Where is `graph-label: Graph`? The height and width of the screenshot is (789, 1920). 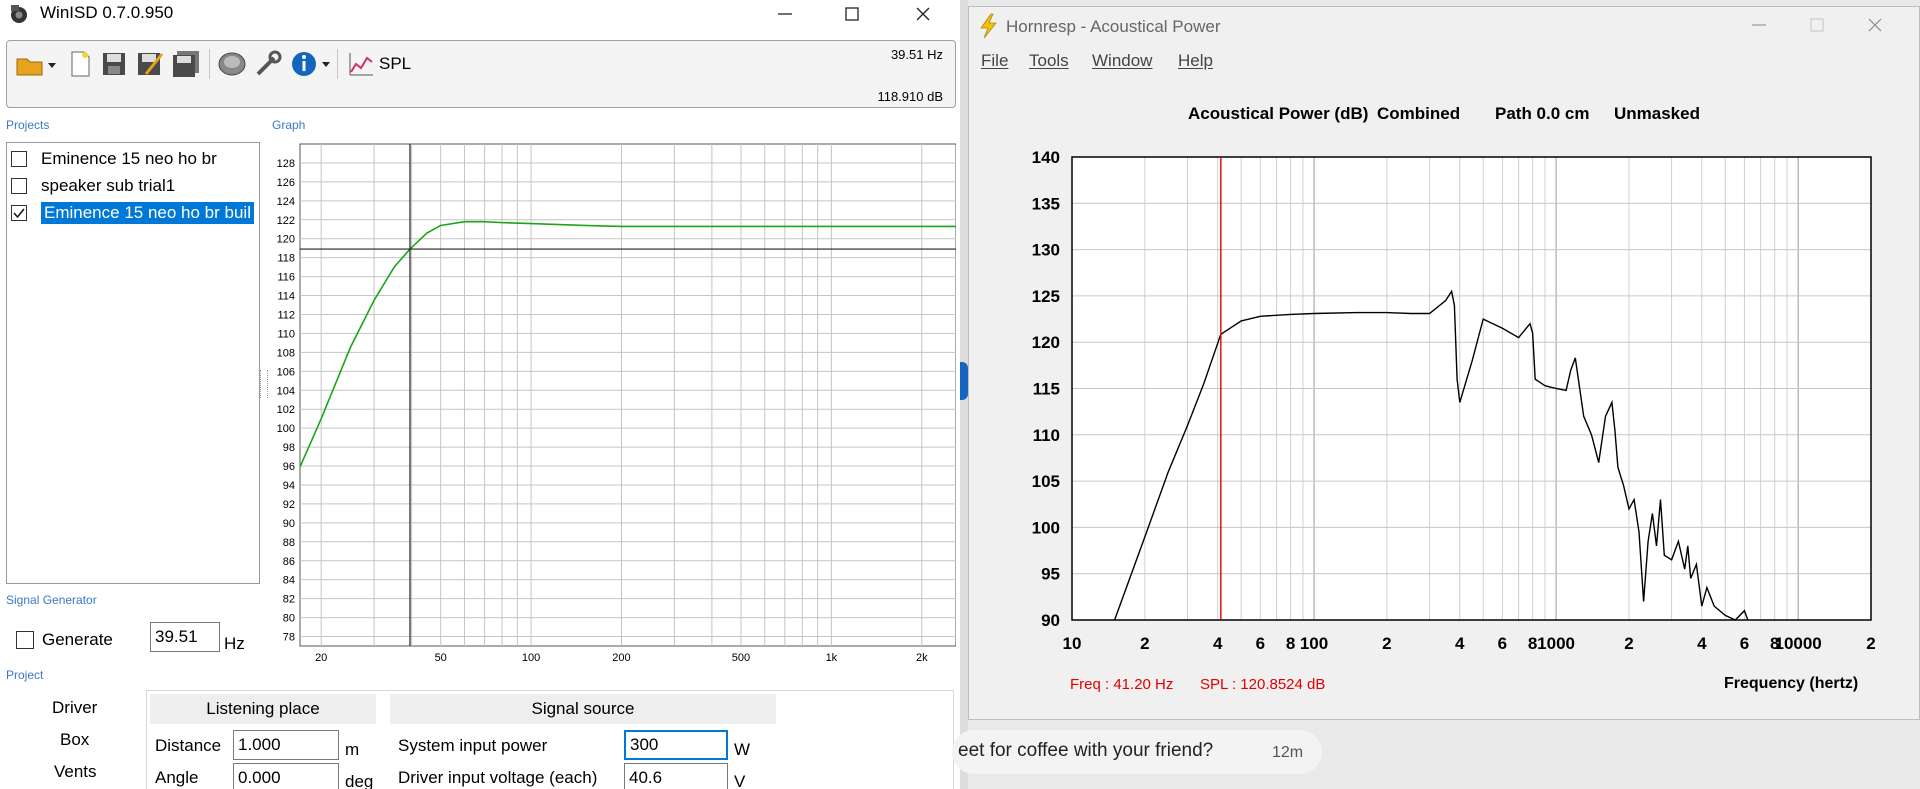
graph-label: Graph is located at coordinates (289, 125).